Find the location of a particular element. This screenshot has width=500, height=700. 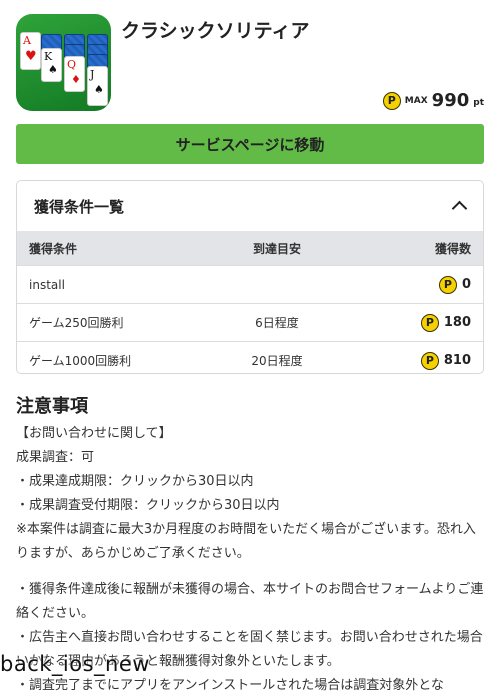

condition-name: ゲーム1000回勝利 is located at coordinates (80, 361).